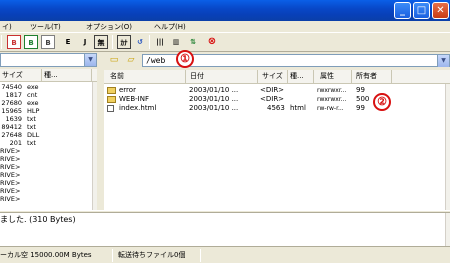 Image resolution: width=450 pixels, height=263 pixels. Describe the element at coordinates (46, 103) in the screenshot. I see `list-item: 27680 exe` at that location.